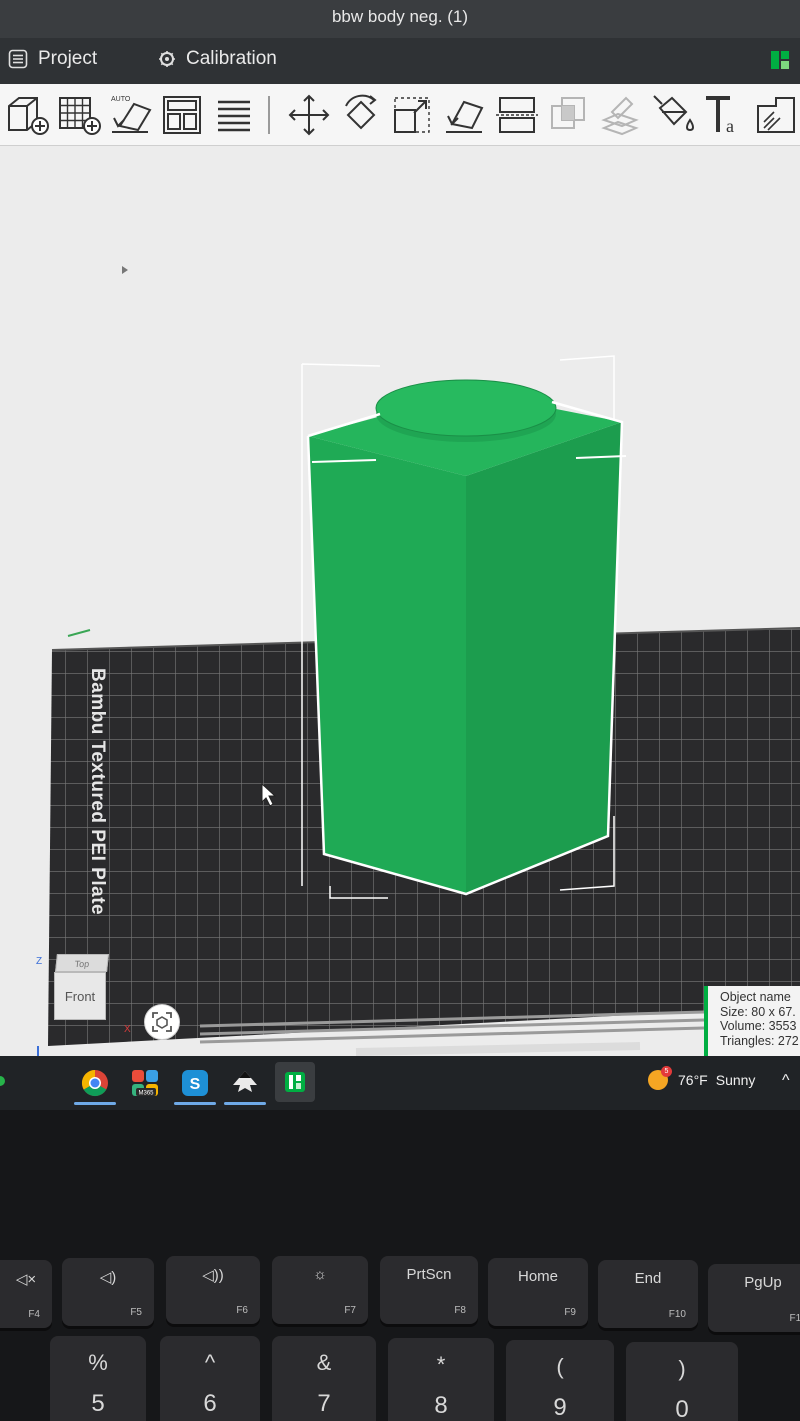  Describe the element at coordinates (758, 1011) in the screenshot. I see `object-size: Size: 80 x 67.` at that location.